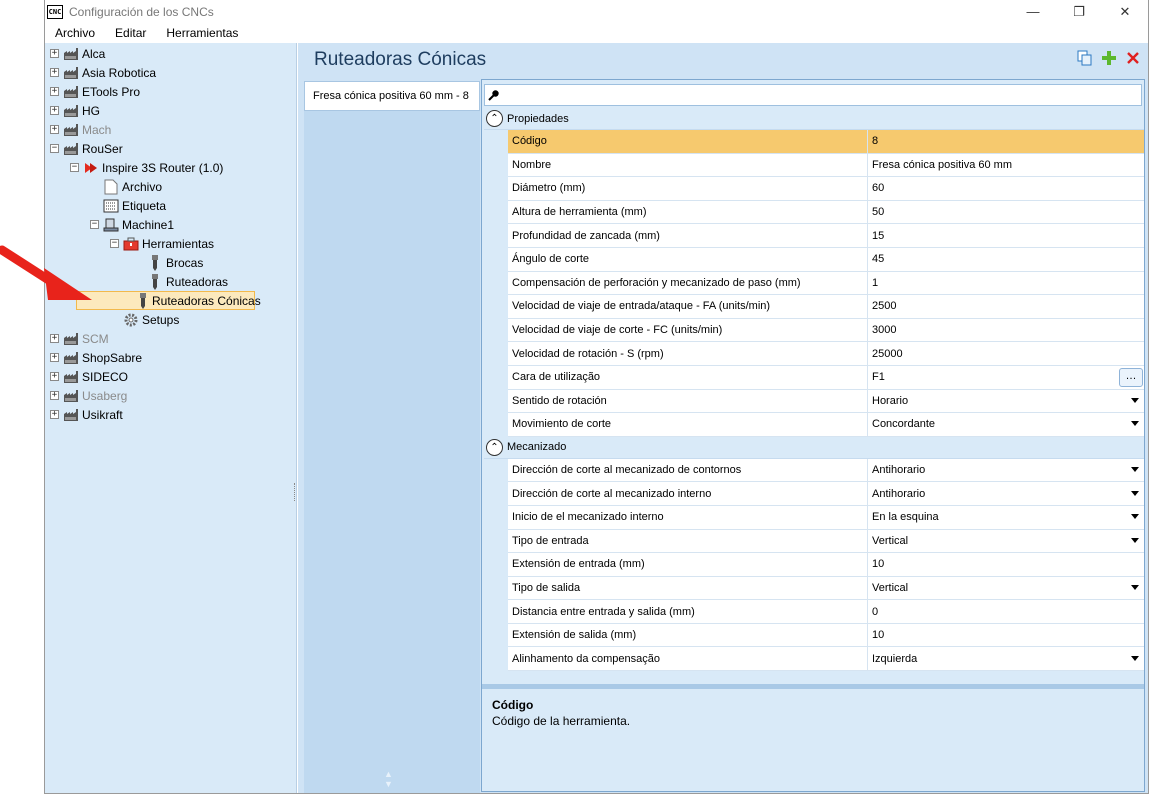 The image size is (1149, 794). What do you see at coordinates (1006, 236) in the screenshot?
I see `property-value: 15` at bounding box center [1006, 236].